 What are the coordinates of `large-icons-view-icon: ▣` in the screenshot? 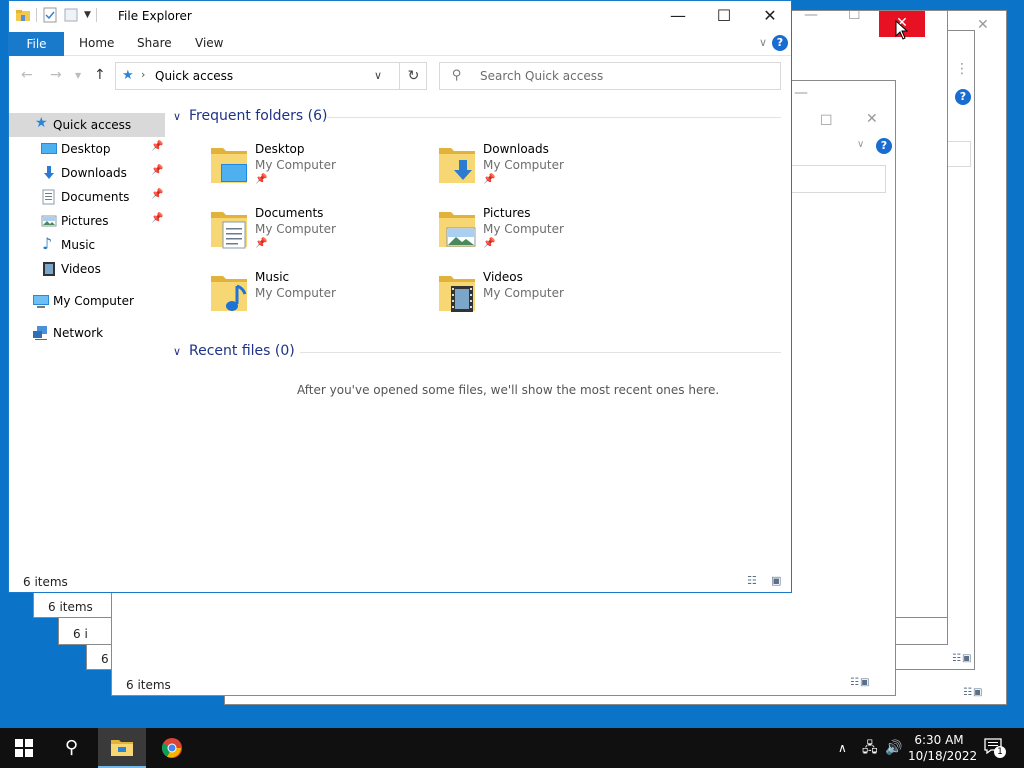 It's located at (776, 580).